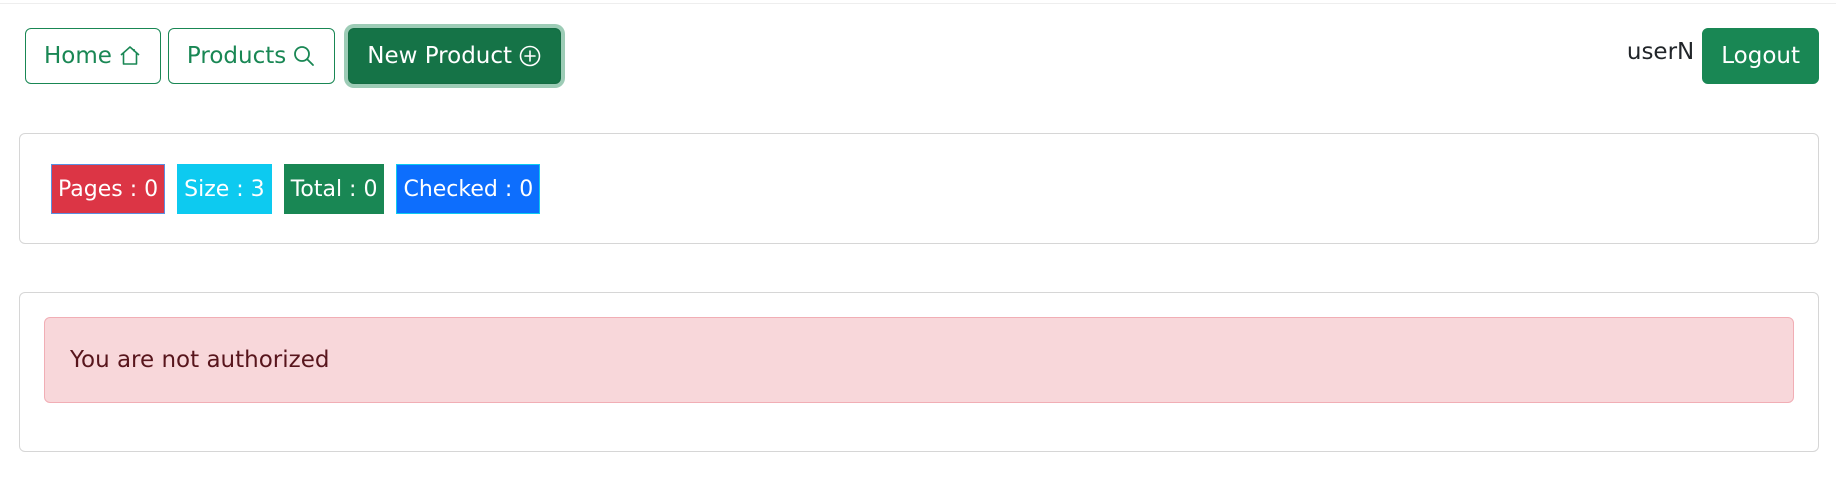 The image size is (1836, 499). I want to click on products-button-label: Products, so click(236, 56).